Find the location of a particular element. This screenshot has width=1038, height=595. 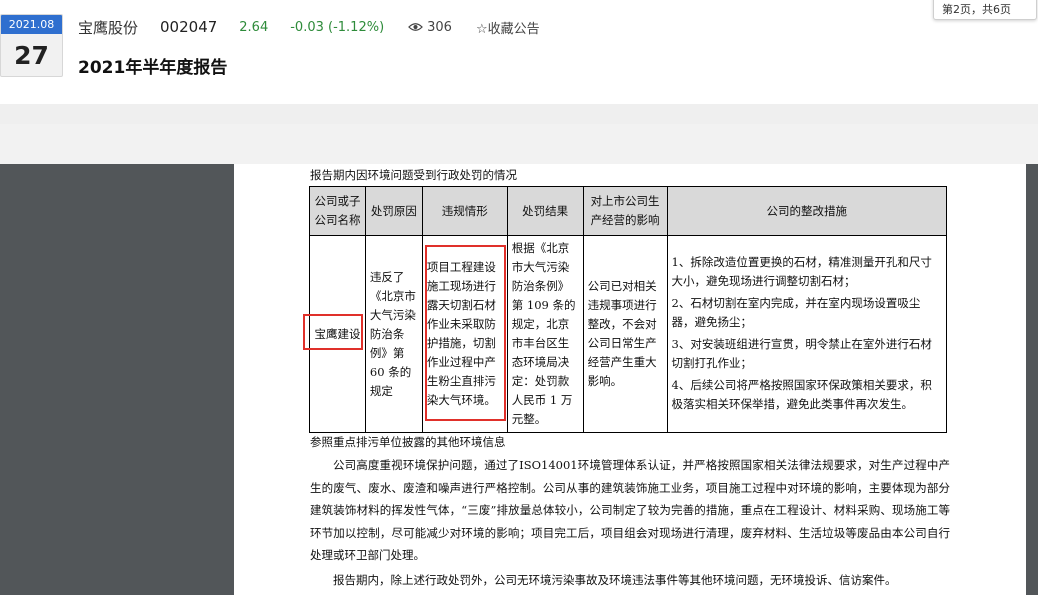

cell-impact: 公司已对相关违规事项进行整改，不会对公司日常生产经营产生重大影响。 is located at coordinates (625, 334).